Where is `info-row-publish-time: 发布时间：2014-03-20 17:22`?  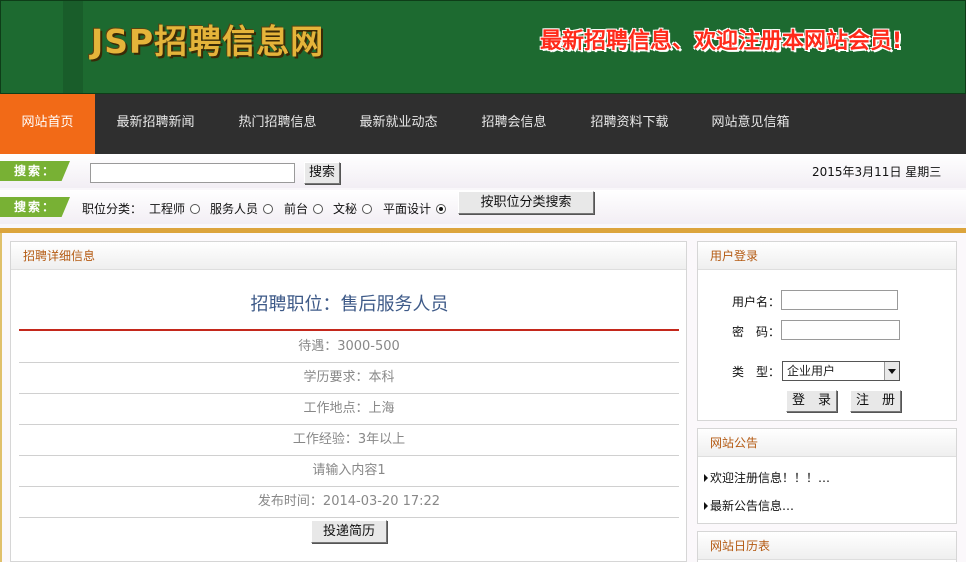 info-row-publish-time: 发布时间：2014-03-20 17:22 is located at coordinates (349, 502).